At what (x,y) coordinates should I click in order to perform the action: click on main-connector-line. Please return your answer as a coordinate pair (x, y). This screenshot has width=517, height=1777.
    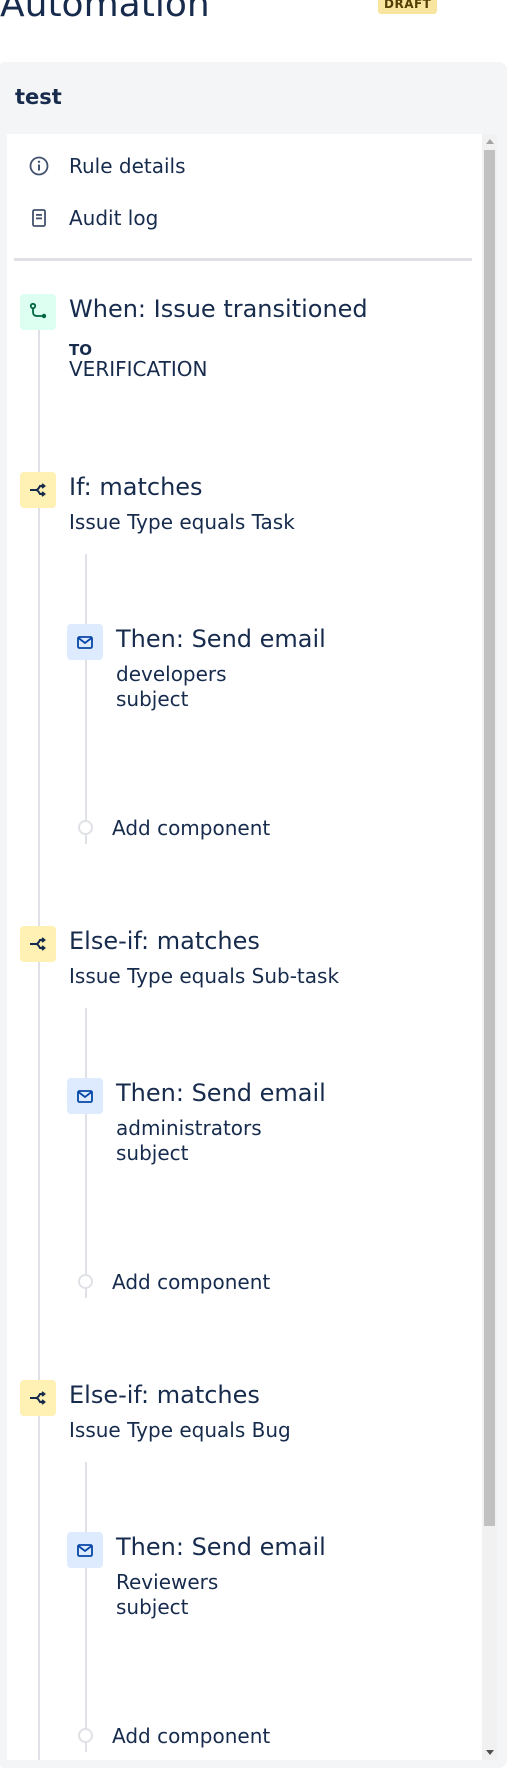
    Looking at the image, I should click on (39, 1042).